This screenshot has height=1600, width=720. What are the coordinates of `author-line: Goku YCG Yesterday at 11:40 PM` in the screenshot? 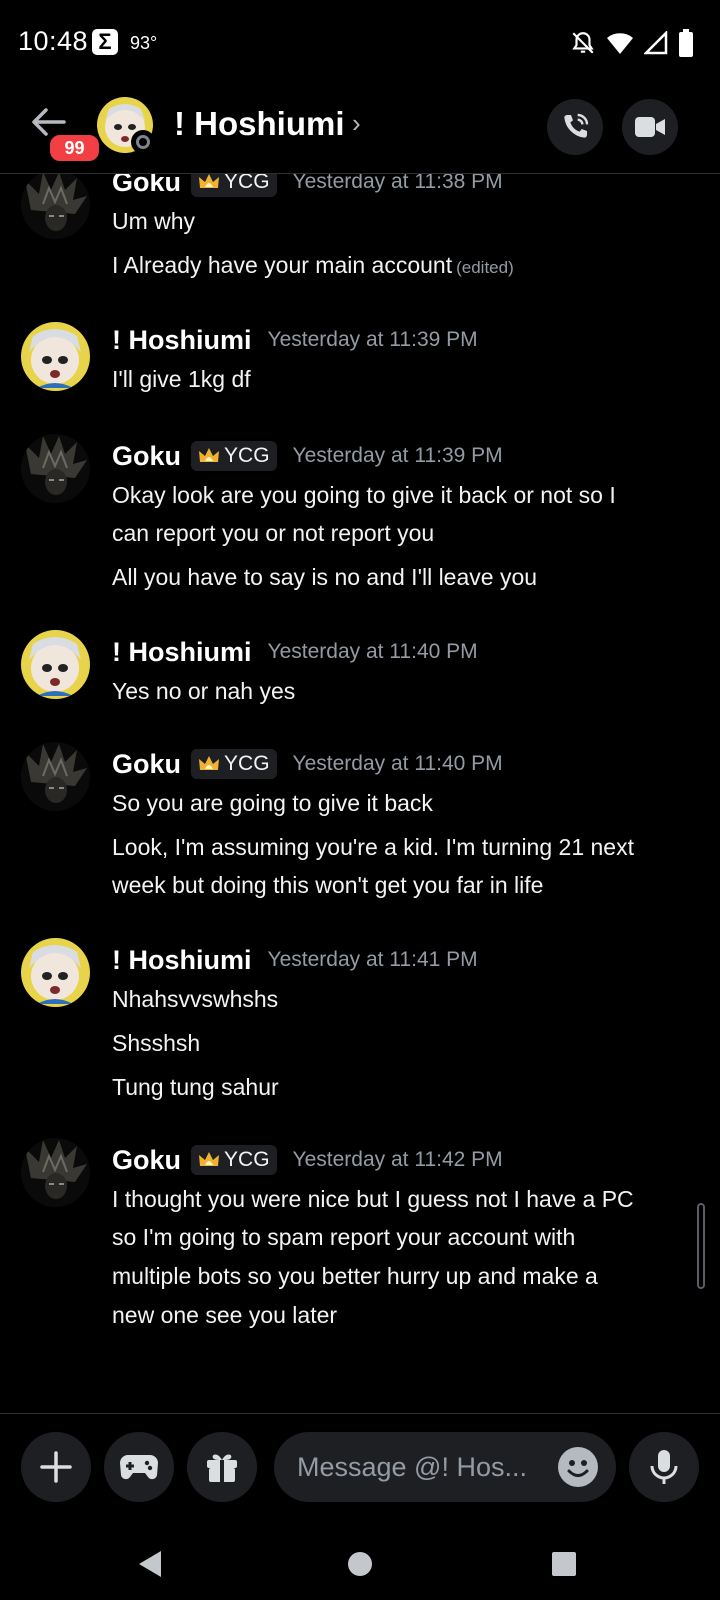 It's located at (307, 764).